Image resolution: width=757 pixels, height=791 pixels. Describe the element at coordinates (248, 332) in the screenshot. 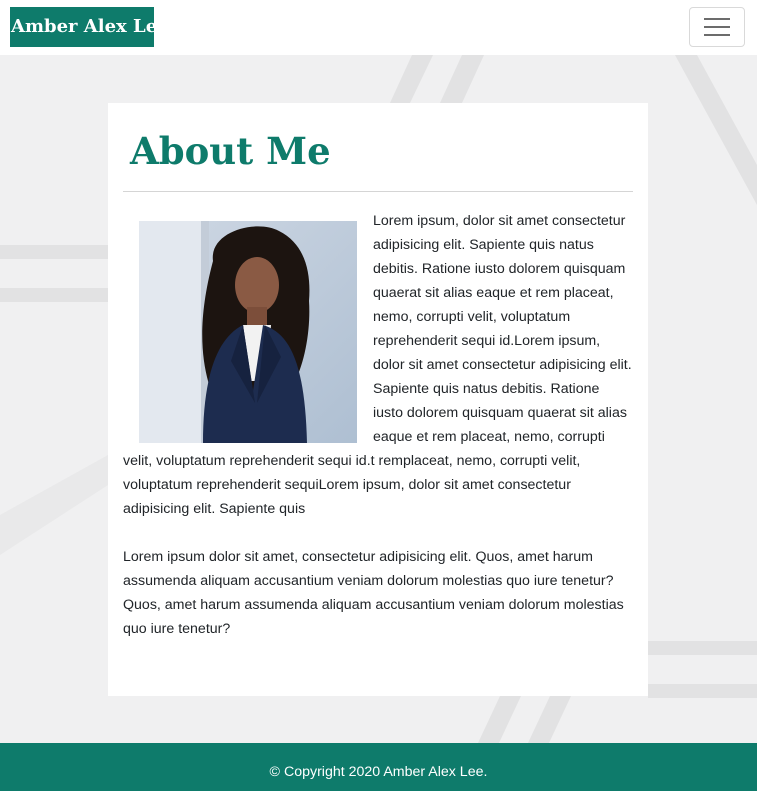

I see `portrait-photo` at that location.